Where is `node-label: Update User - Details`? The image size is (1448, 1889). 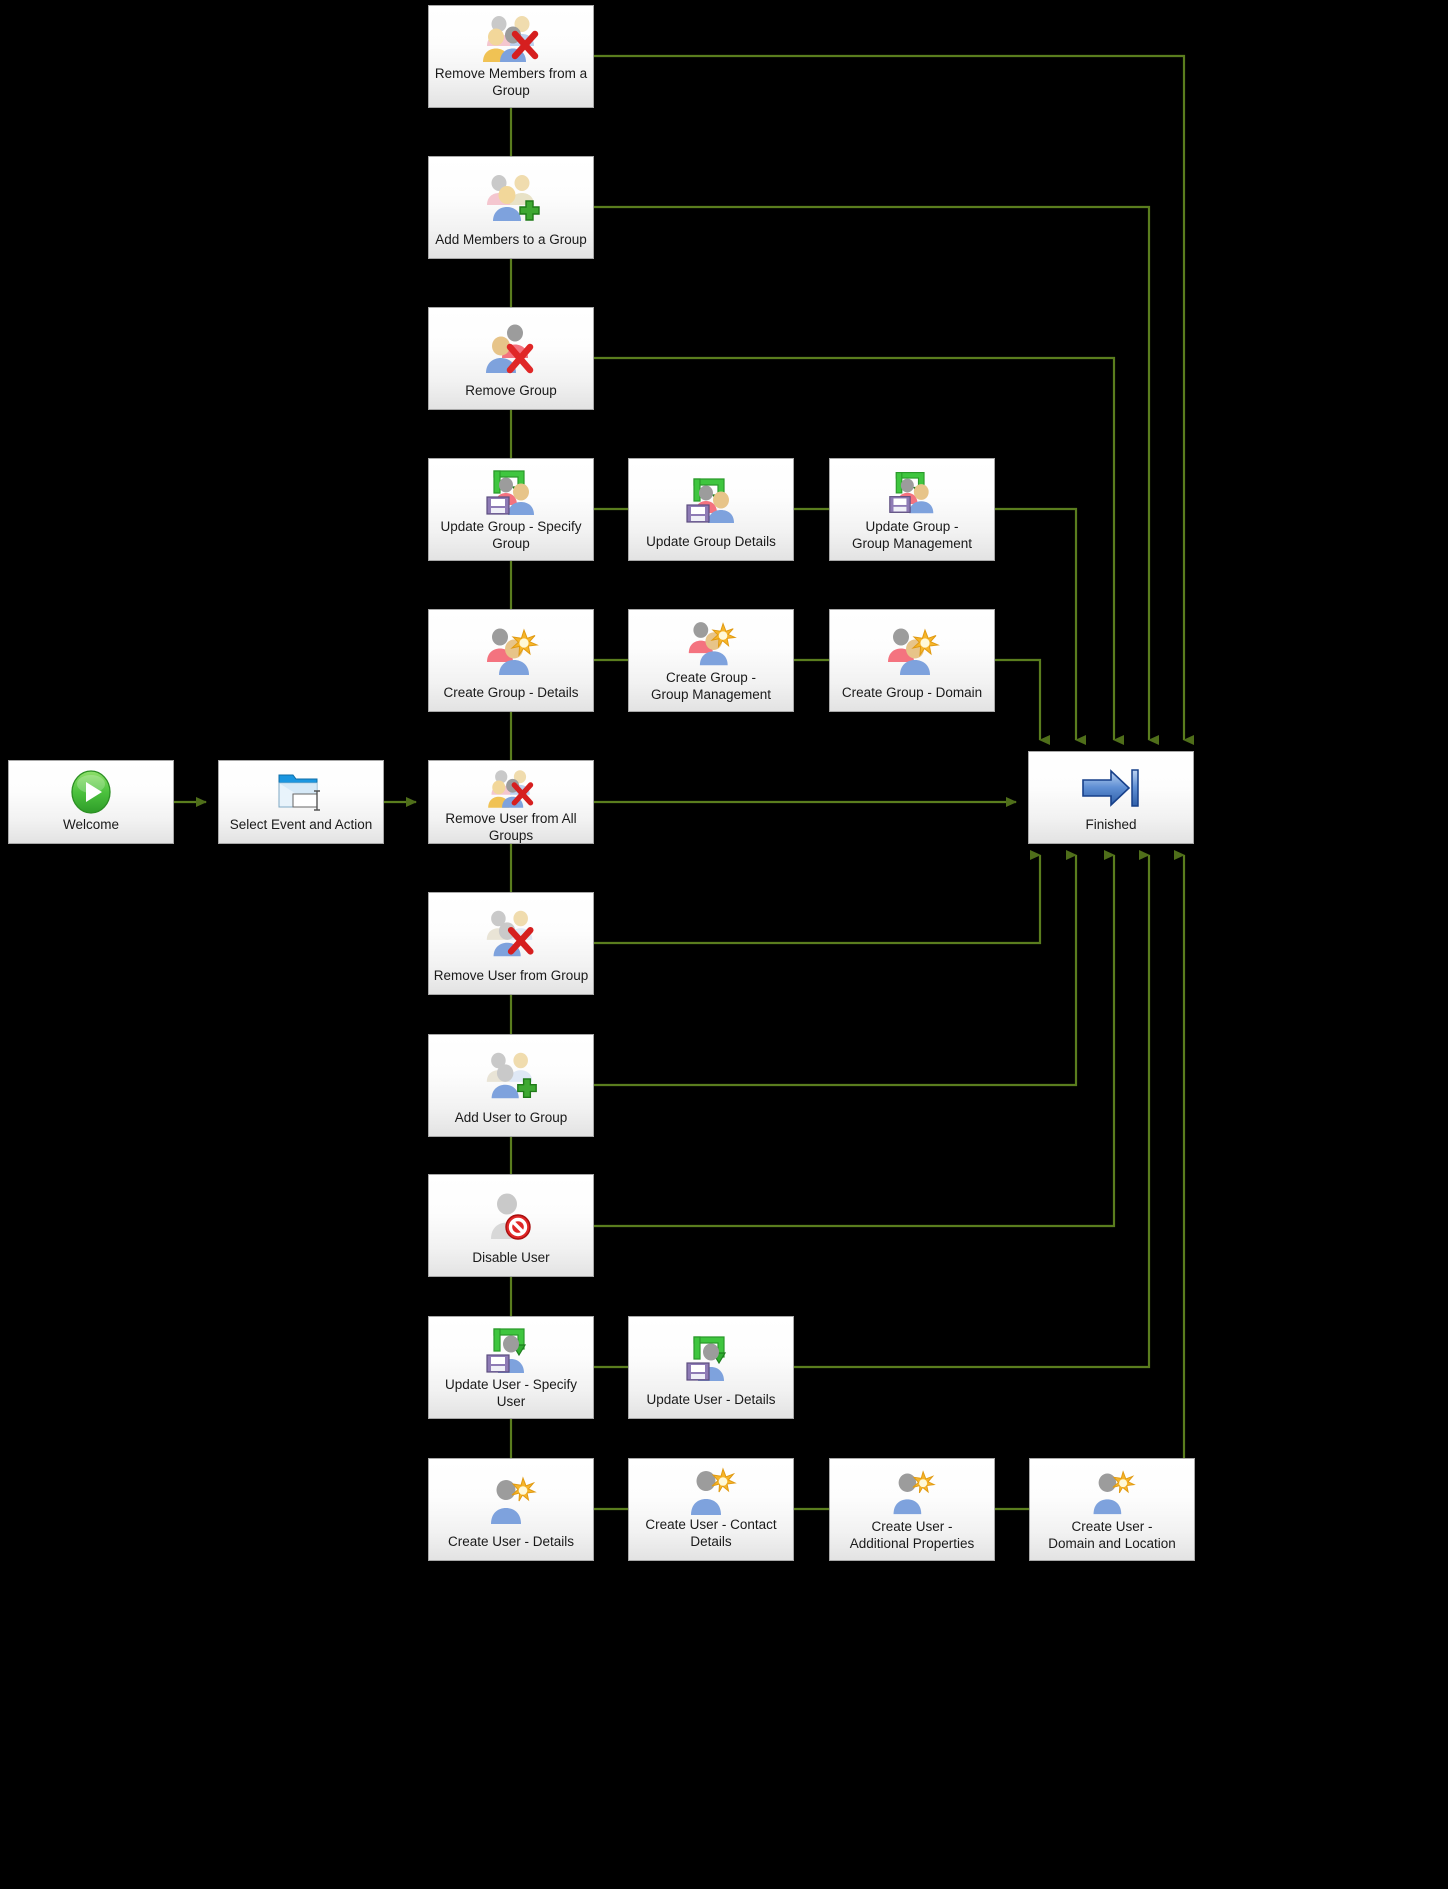
node-label: Update User - Details is located at coordinates (711, 1400).